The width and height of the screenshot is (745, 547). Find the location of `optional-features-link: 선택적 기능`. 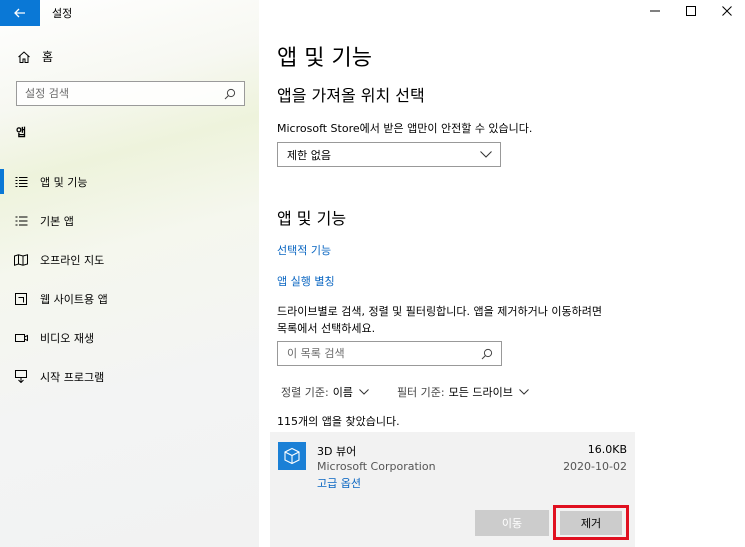

optional-features-link: 선택적 기능 is located at coordinates (304, 250).